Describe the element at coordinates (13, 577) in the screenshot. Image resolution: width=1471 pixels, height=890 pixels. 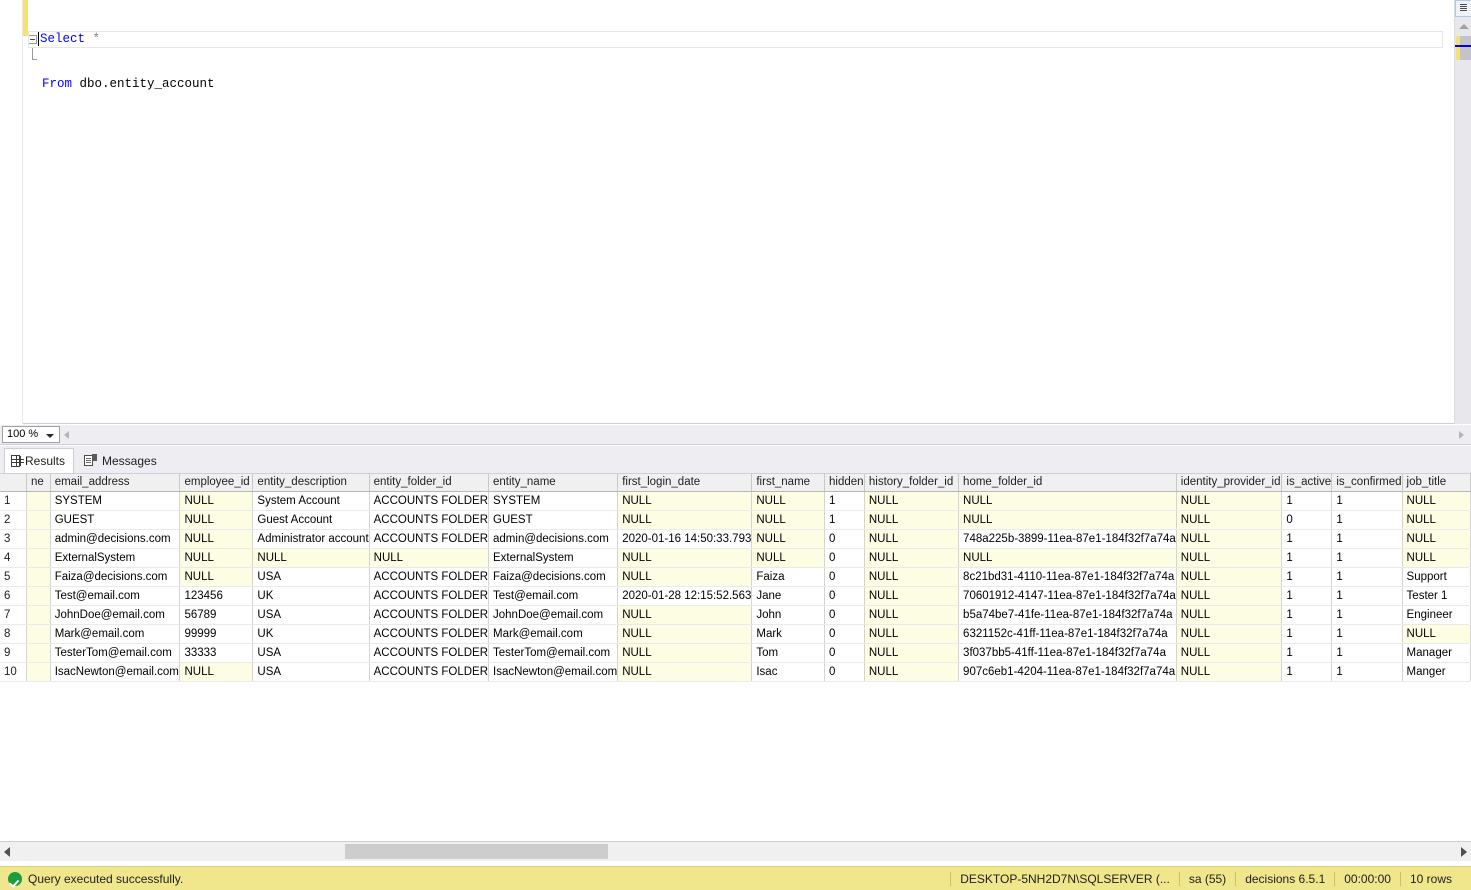
I see `row-number: 5` at that location.